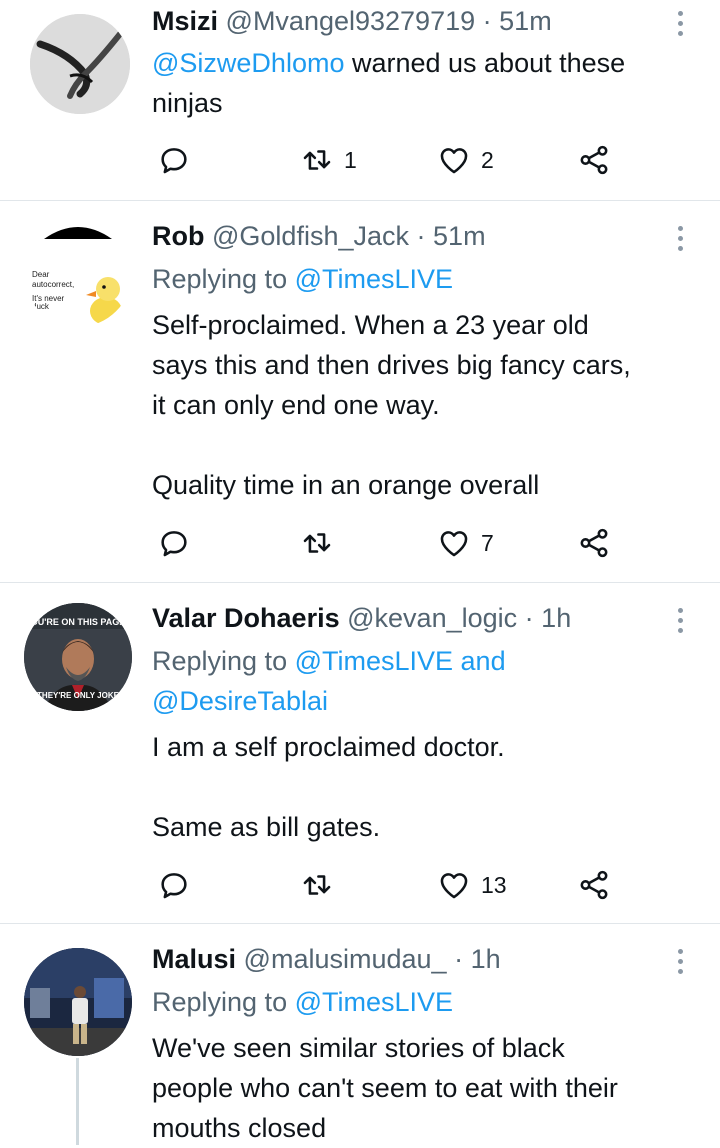 This screenshot has height=1148, width=720. Describe the element at coordinates (387, 885) in the screenshot. I see `tweet-actions: 13` at that location.